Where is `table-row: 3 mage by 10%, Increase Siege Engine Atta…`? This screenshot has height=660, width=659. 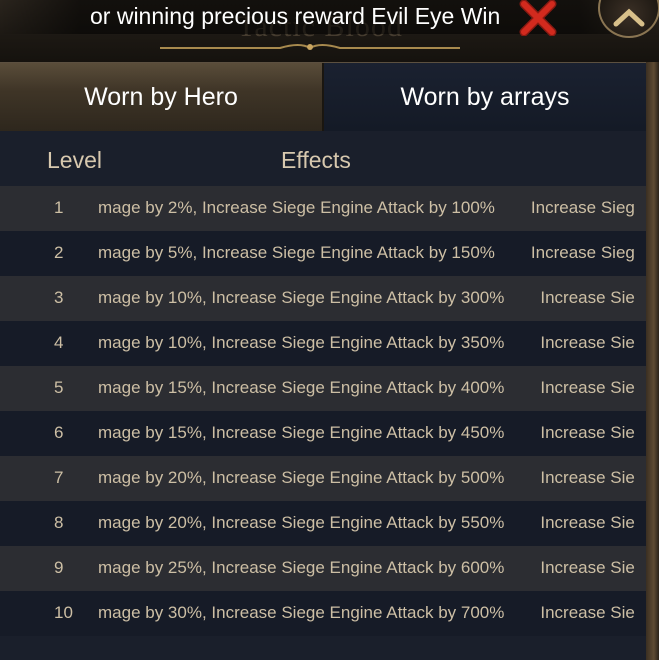
table-row: 3 mage by 10%, Increase Siege Engine Atta… is located at coordinates (323, 298).